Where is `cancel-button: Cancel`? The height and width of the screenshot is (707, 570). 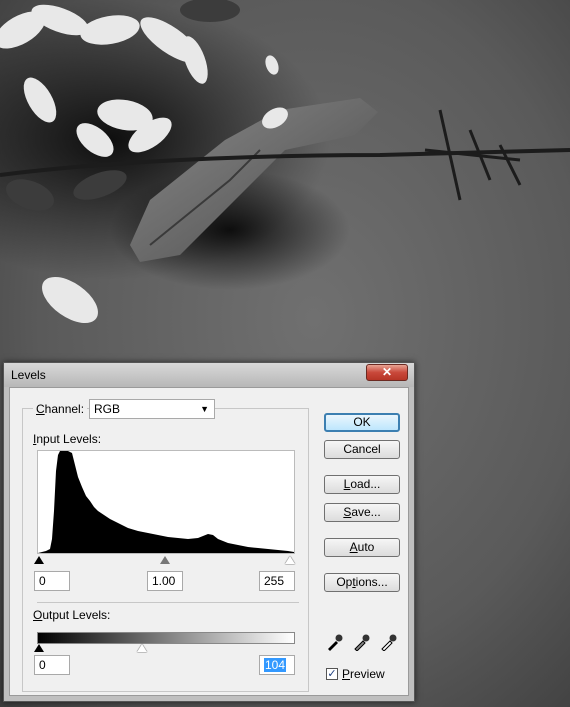 cancel-button: Cancel is located at coordinates (362, 449).